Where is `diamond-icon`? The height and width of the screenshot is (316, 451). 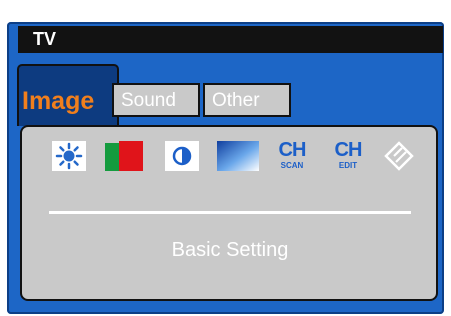 diamond-icon is located at coordinates (399, 156).